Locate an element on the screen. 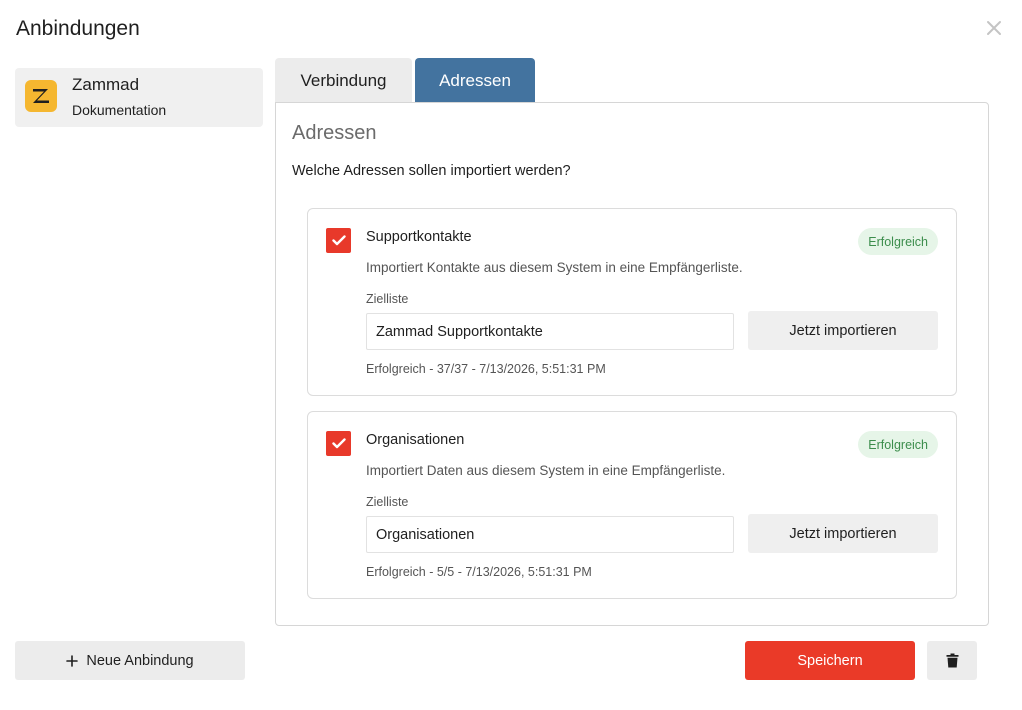 The height and width of the screenshot is (710, 1022). new-integration-label: Neue Anbindung is located at coordinates (140, 660).